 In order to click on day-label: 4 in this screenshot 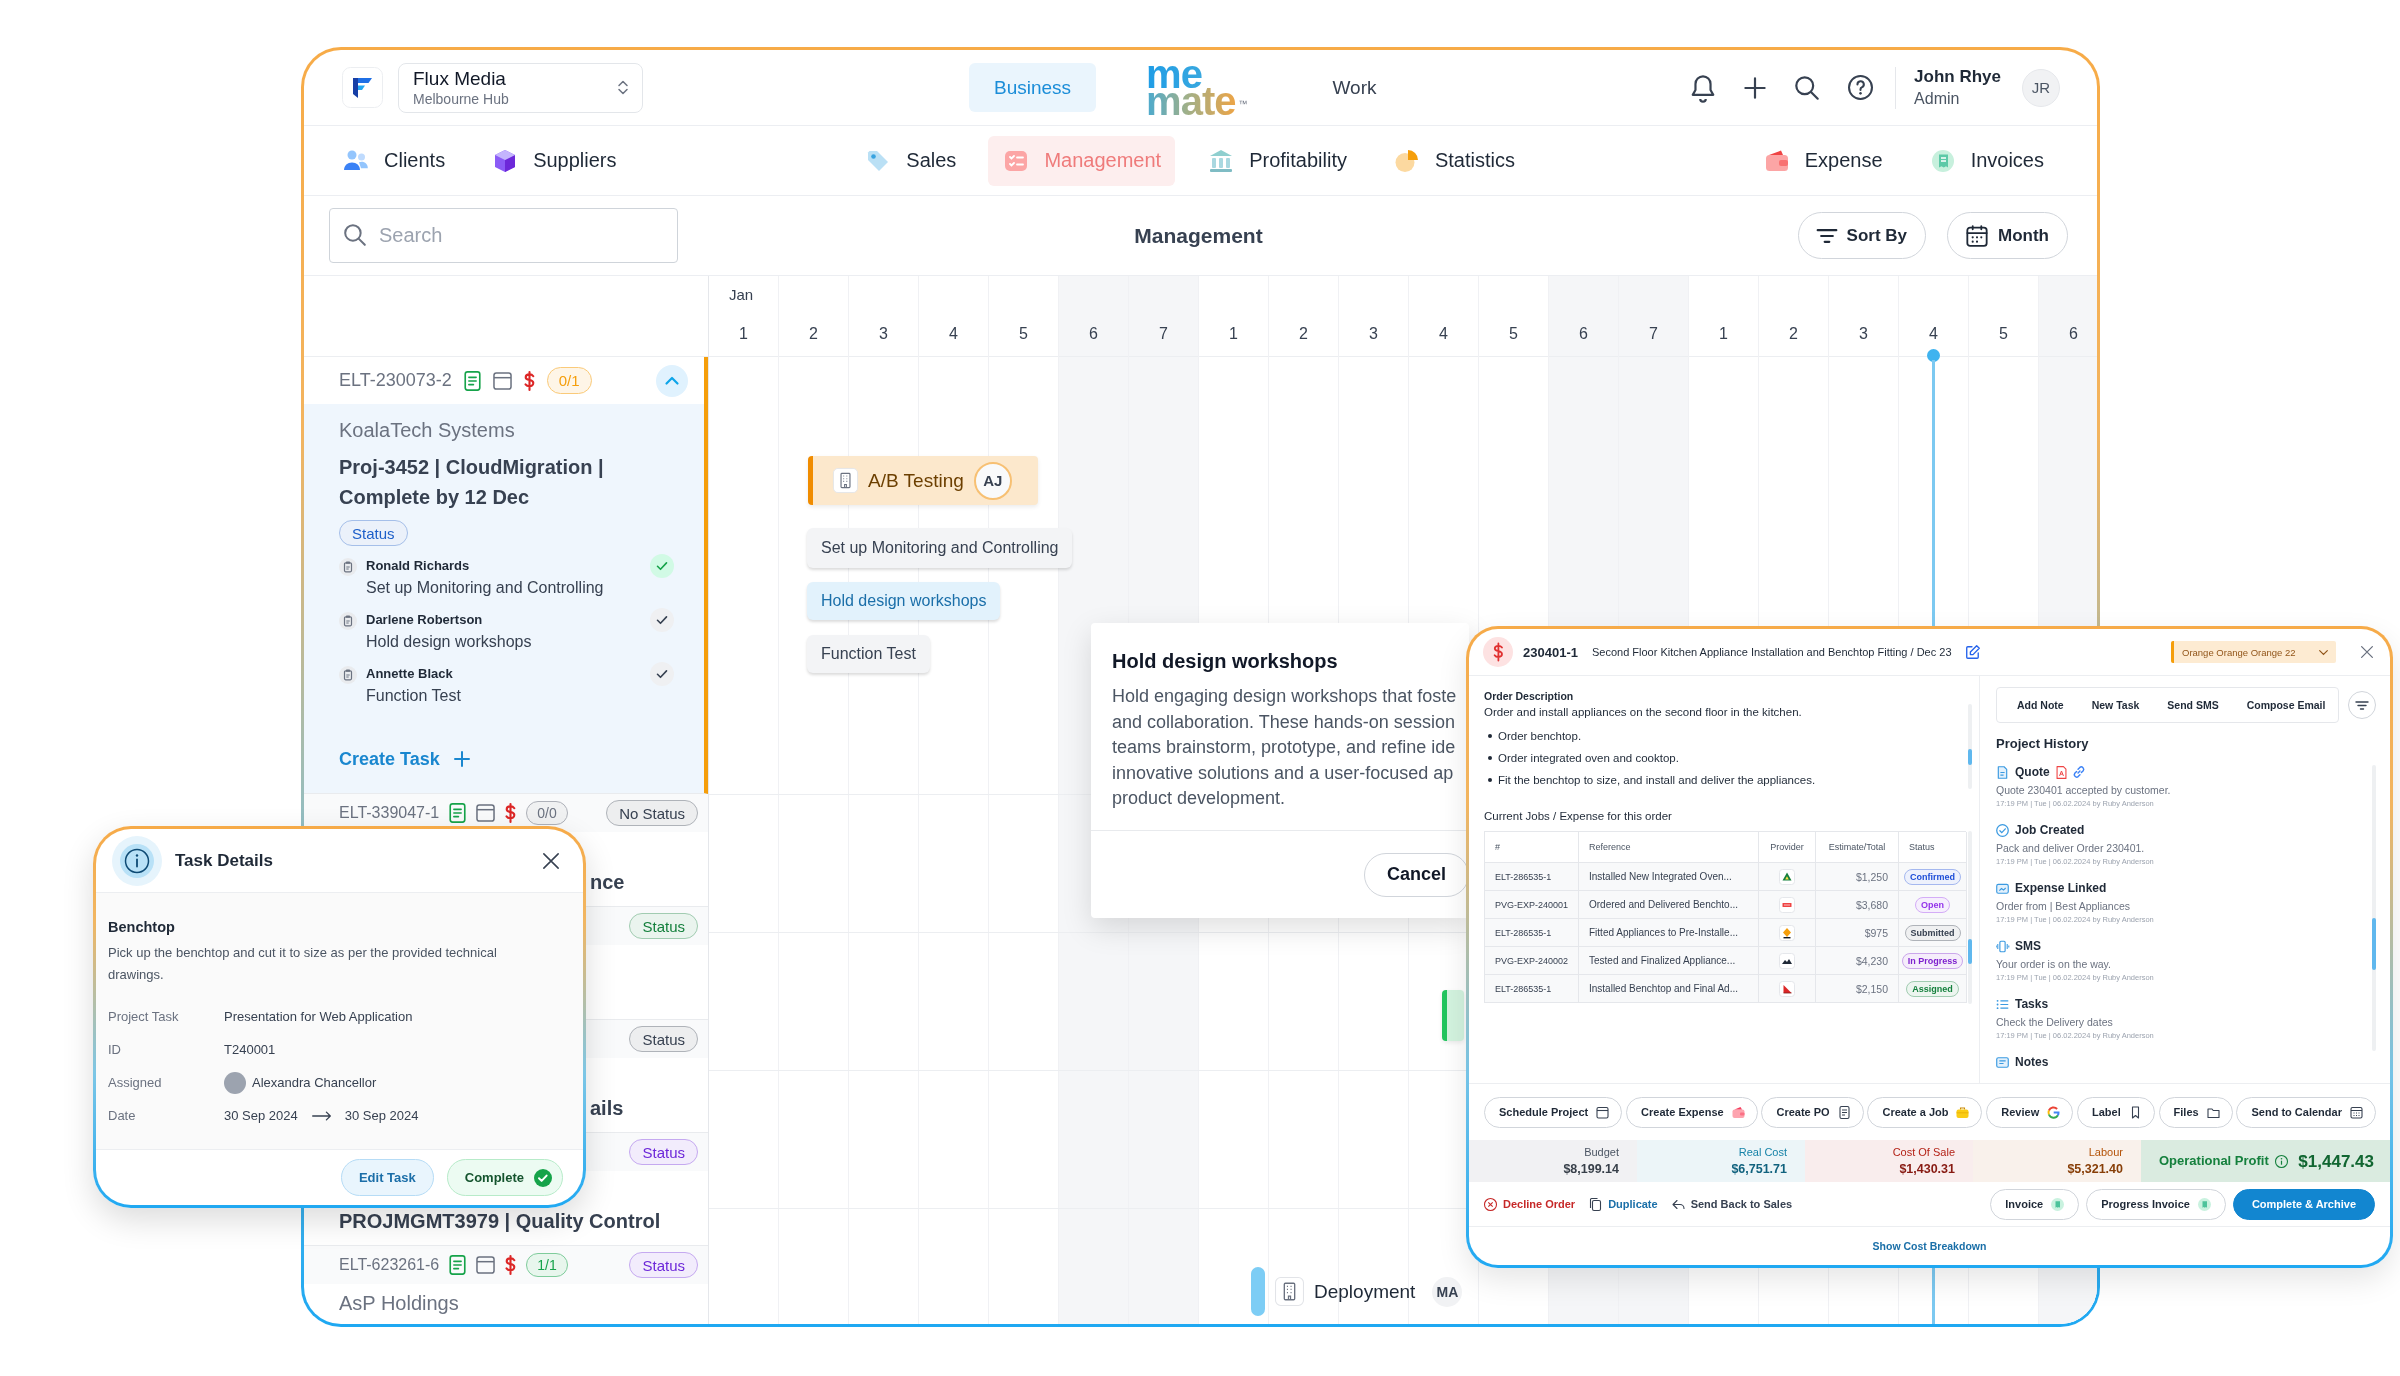, I will do `click(1933, 334)`.